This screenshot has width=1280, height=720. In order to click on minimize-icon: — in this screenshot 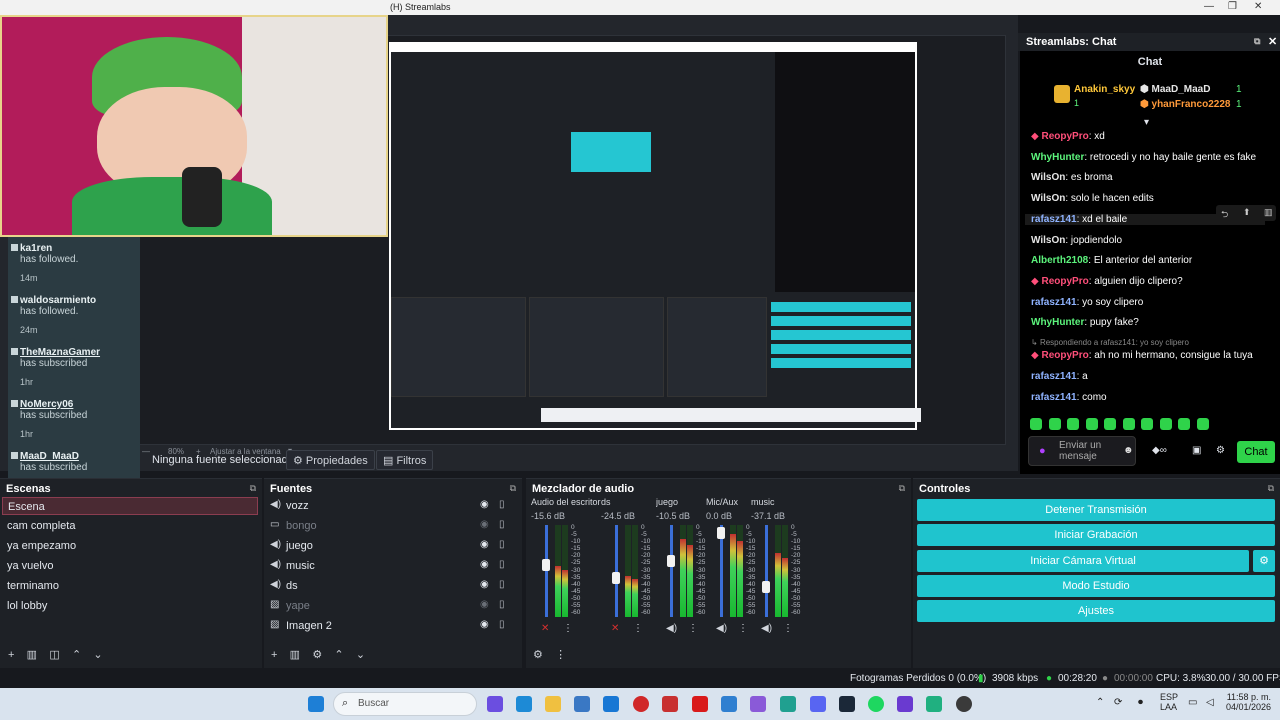, I will do `click(1209, 6)`.